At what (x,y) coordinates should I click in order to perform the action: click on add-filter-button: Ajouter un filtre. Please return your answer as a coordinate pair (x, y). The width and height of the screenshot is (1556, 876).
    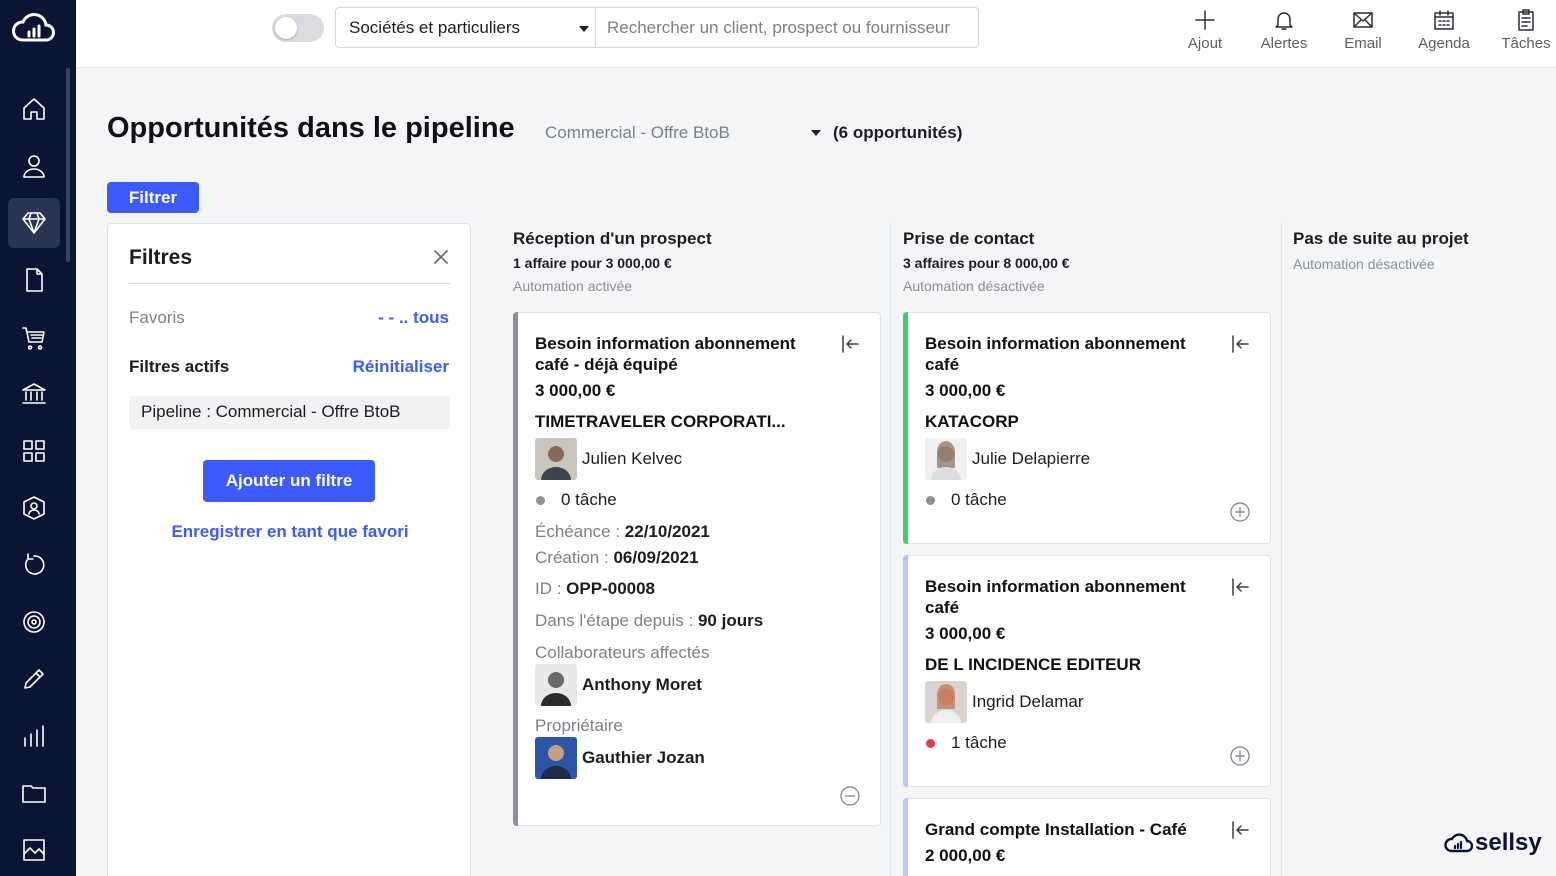
    Looking at the image, I should click on (289, 481).